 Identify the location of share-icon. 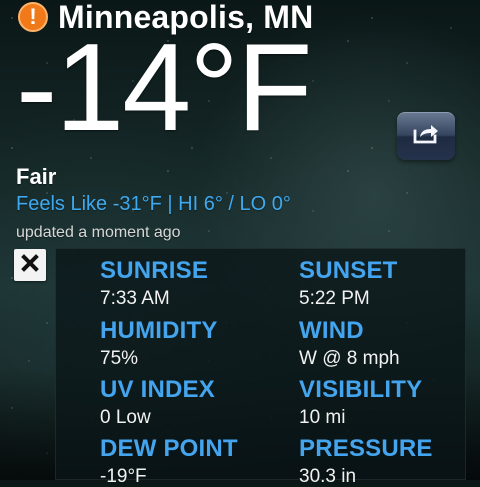
(426, 136).